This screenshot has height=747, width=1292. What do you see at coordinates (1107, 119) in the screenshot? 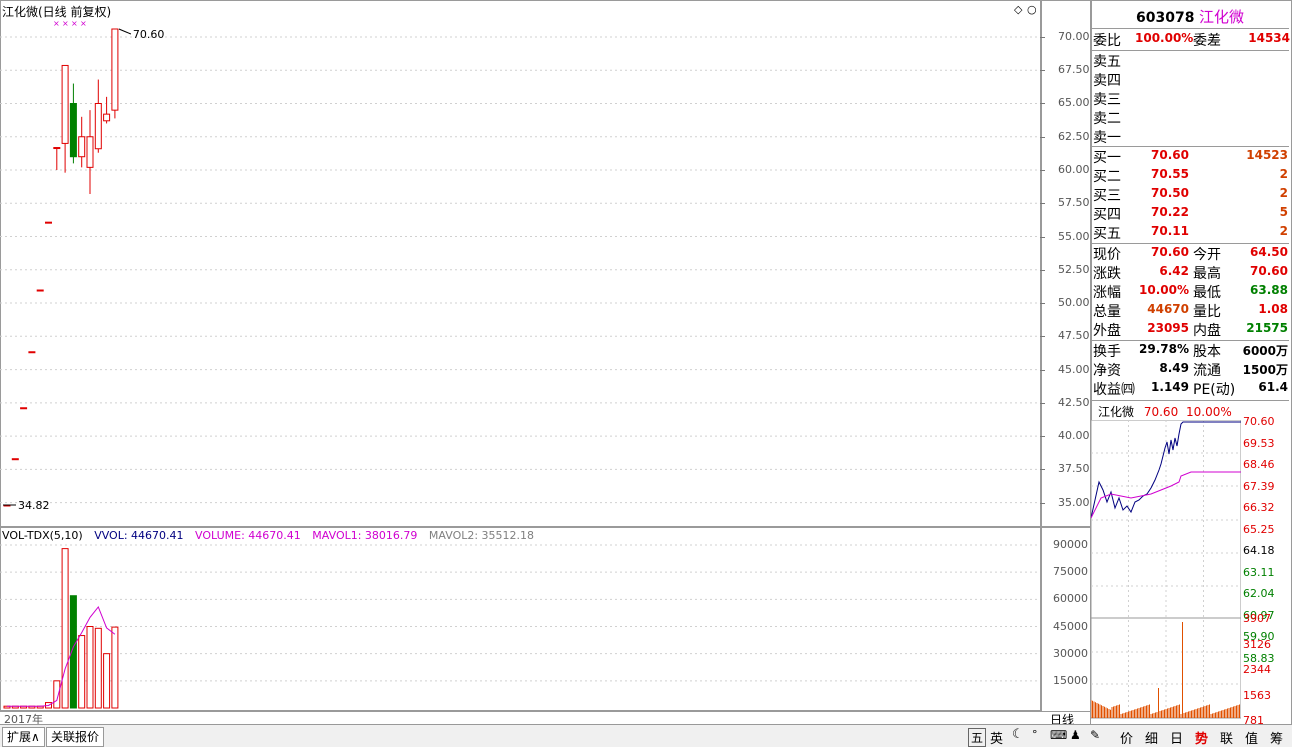
I see `sell-level-label: 卖二` at bounding box center [1107, 119].